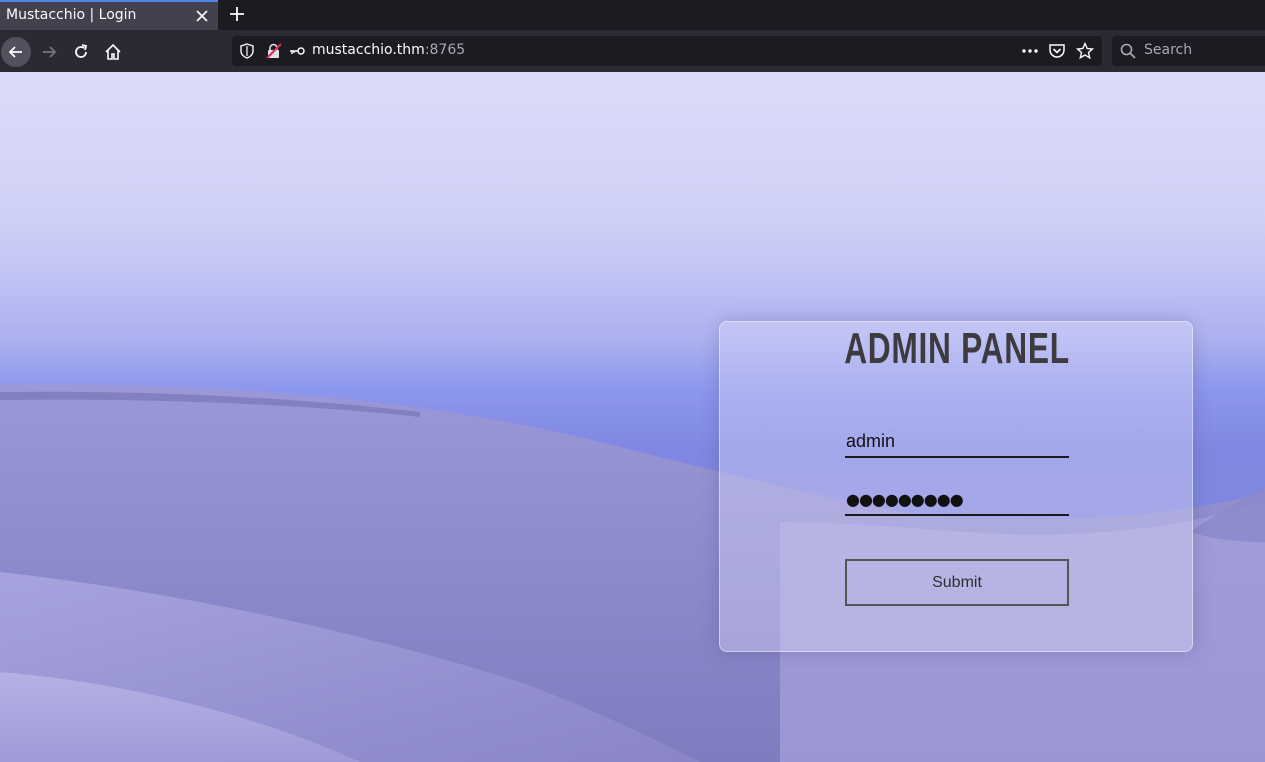 This screenshot has height=762, width=1265. What do you see at coordinates (368, 50) in the screenshot?
I see `url-host: mustacchio.thm` at bounding box center [368, 50].